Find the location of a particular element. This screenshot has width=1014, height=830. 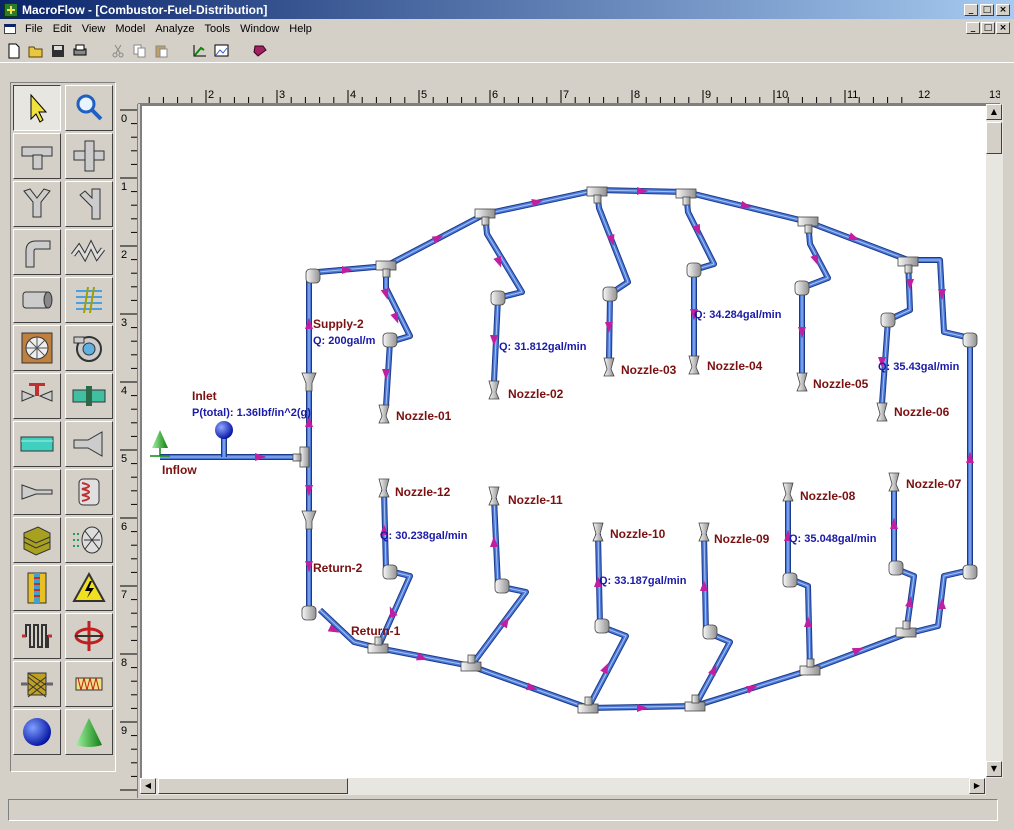

menu-analyze: Analyze is located at coordinates (174, 29).